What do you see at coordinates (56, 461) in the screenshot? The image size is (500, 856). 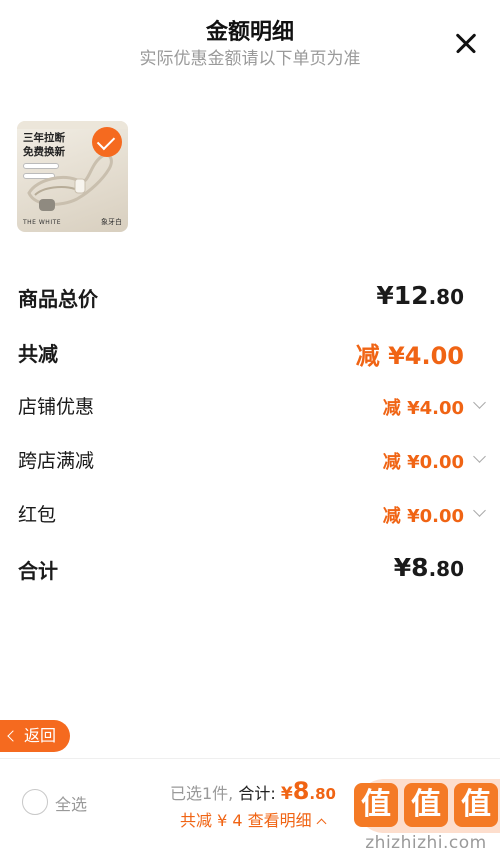 I see `cross-store-label: 跨店满减` at bounding box center [56, 461].